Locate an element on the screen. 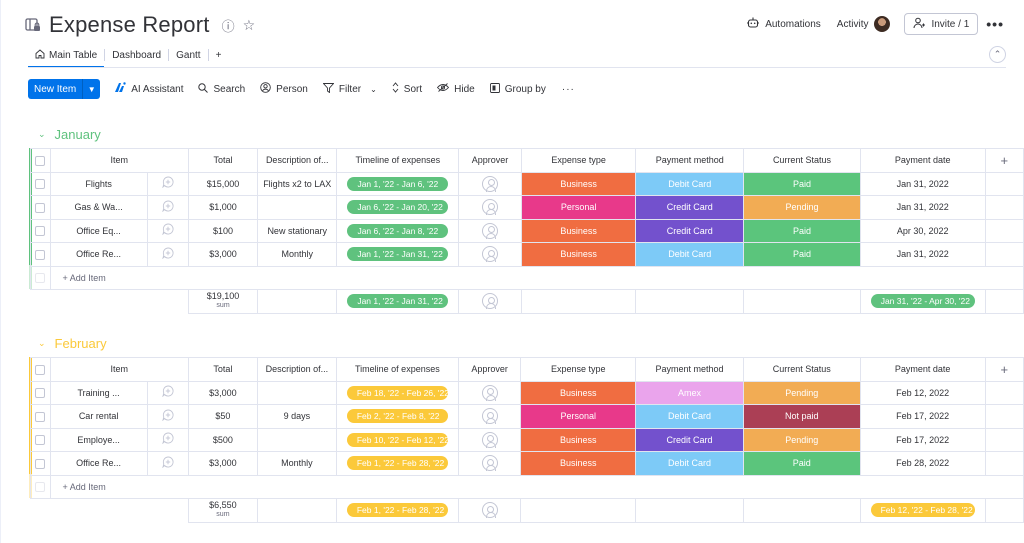 The width and height of the screenshot is (1024, 543). total-cell: $500 is located at coordinates (223, 439).